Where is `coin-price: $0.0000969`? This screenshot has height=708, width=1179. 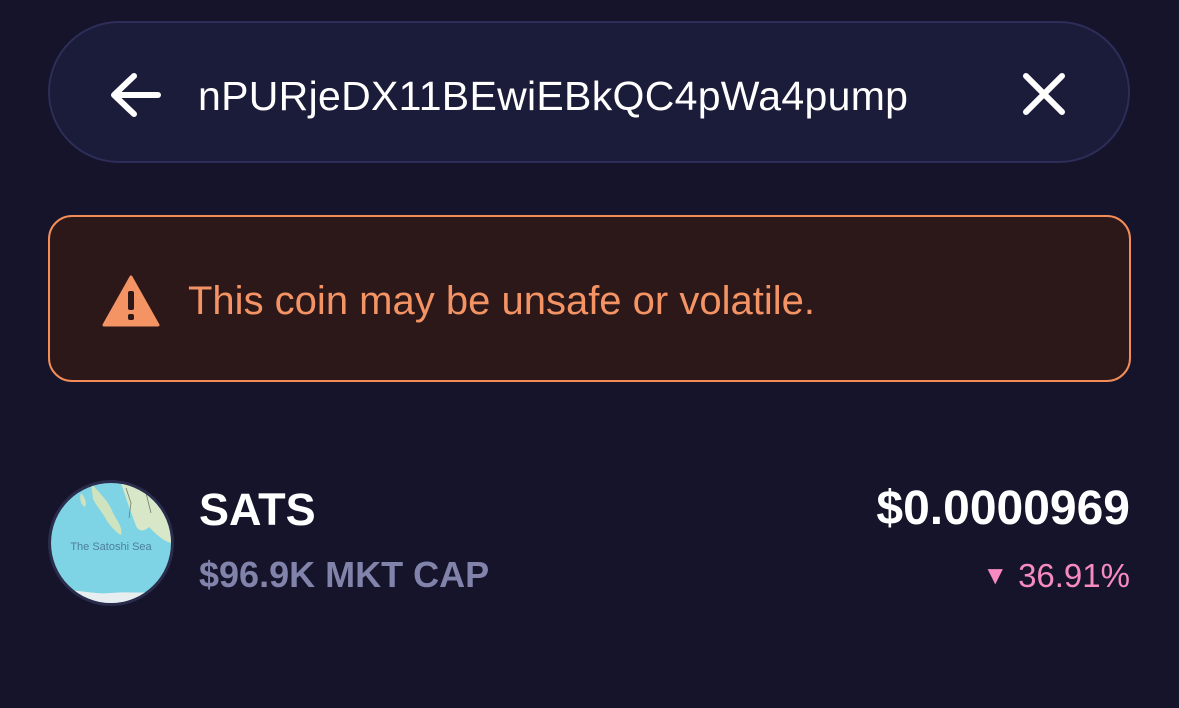 coin-price: $0.0000969 is located at coordinates (1003, 508).